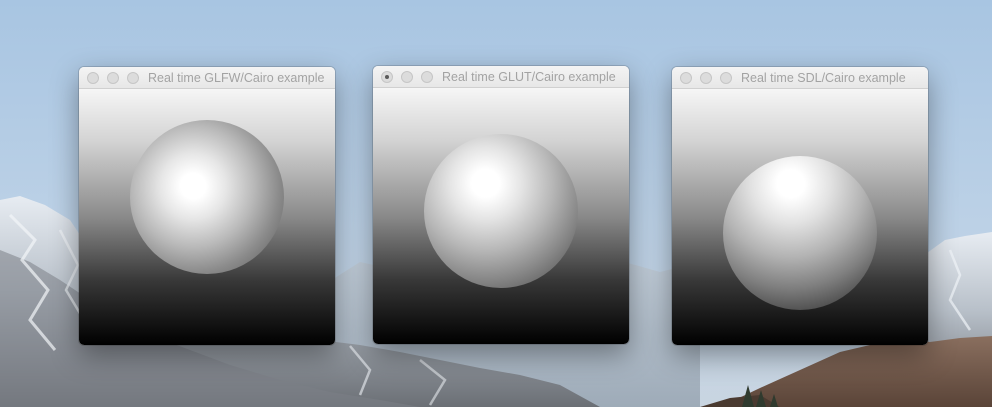 This screenshot has height=407, width=992. What do you see at coordinates (236, 78) in the screenshot?
I see `window-title: Real time GLFW/Cairo example` at bounding box center [236, 78].